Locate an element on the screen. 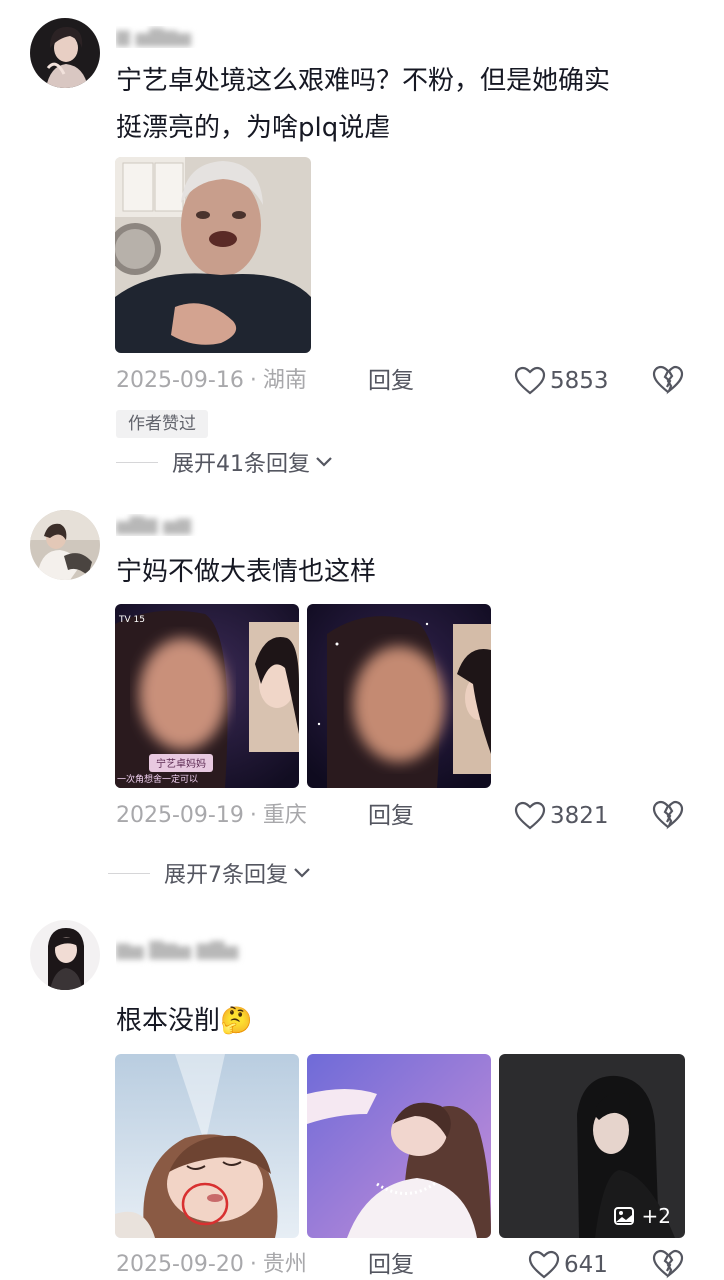 This screenshot has width=724, height=1280. comment-image-3: +2 is located at coordinates (592, 1146).